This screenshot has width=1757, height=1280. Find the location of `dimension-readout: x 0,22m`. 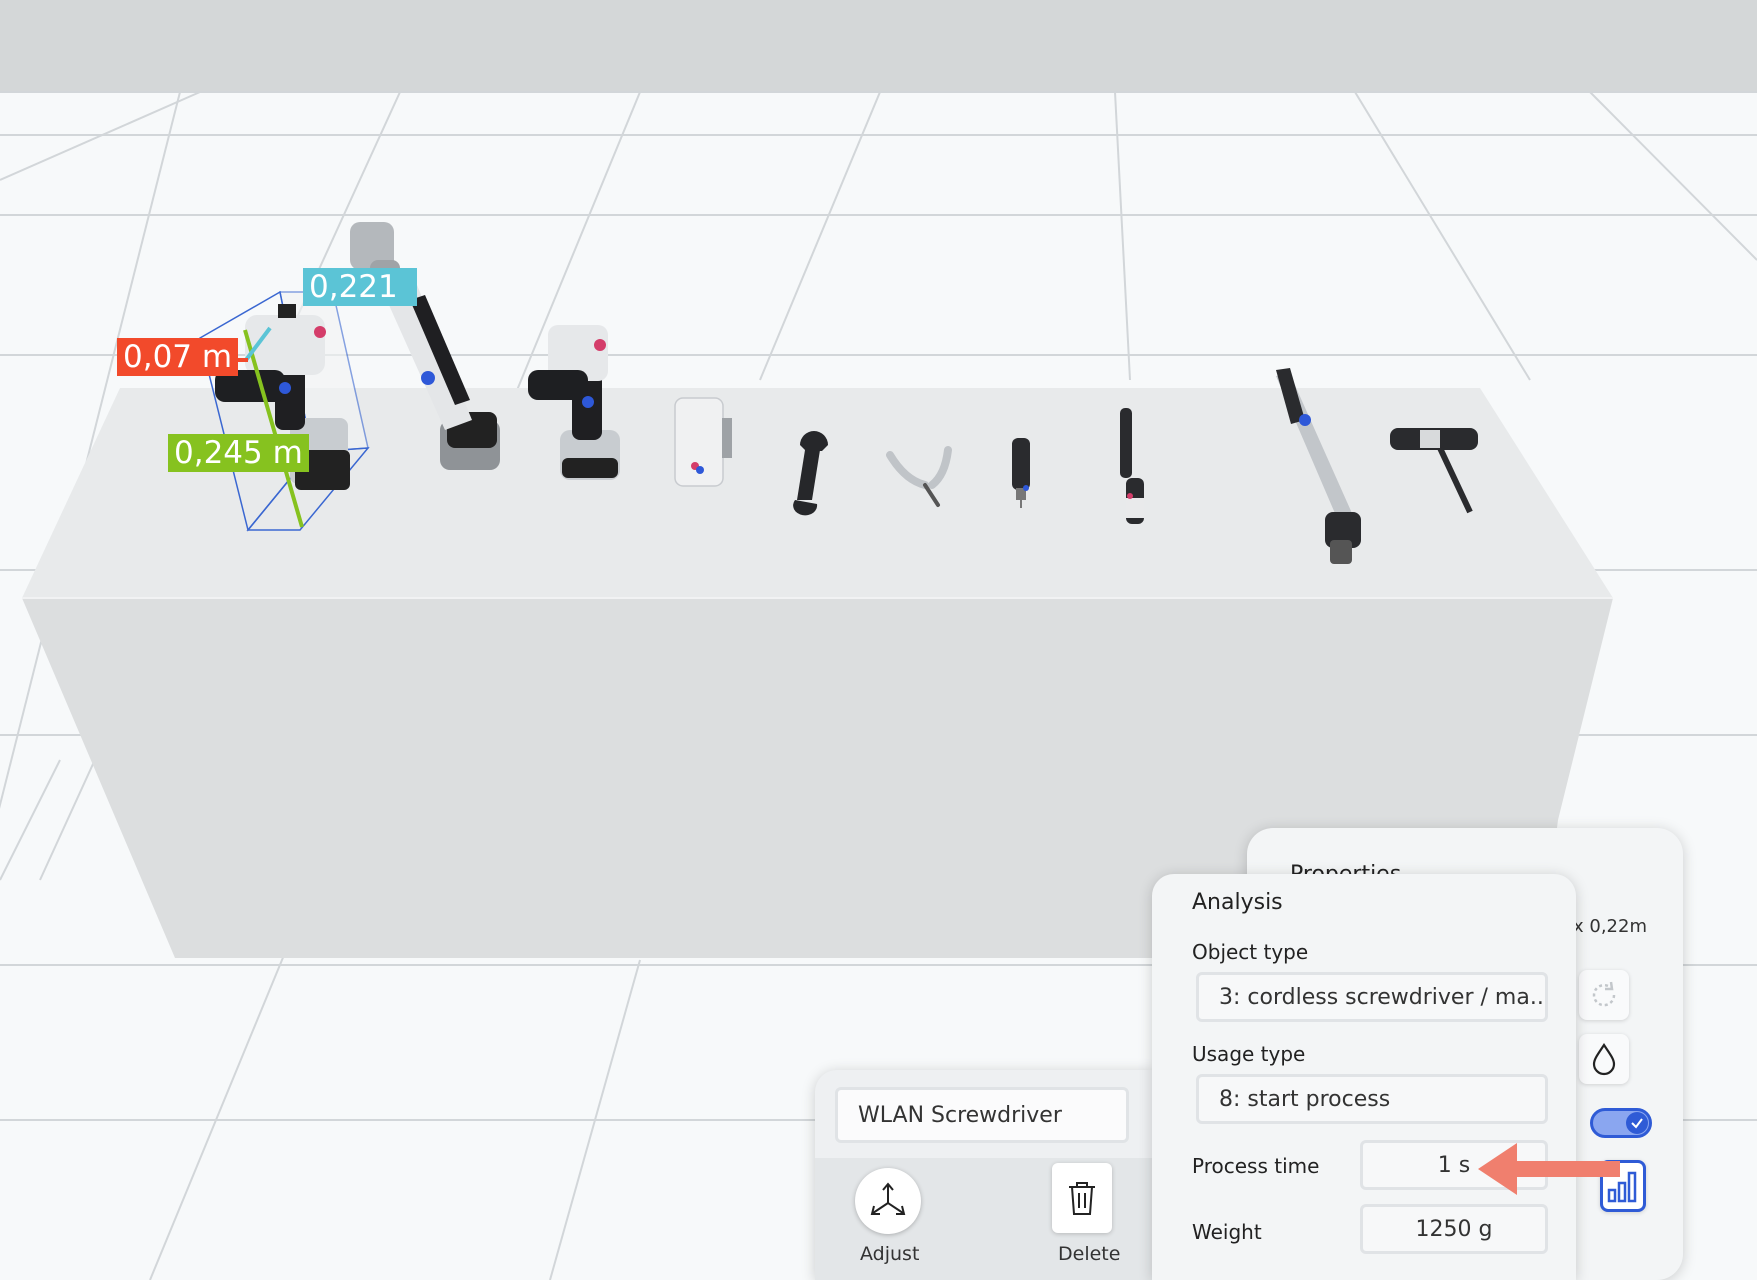

dimension-readout: x 0,22m is located at coordinates (1610, 926).